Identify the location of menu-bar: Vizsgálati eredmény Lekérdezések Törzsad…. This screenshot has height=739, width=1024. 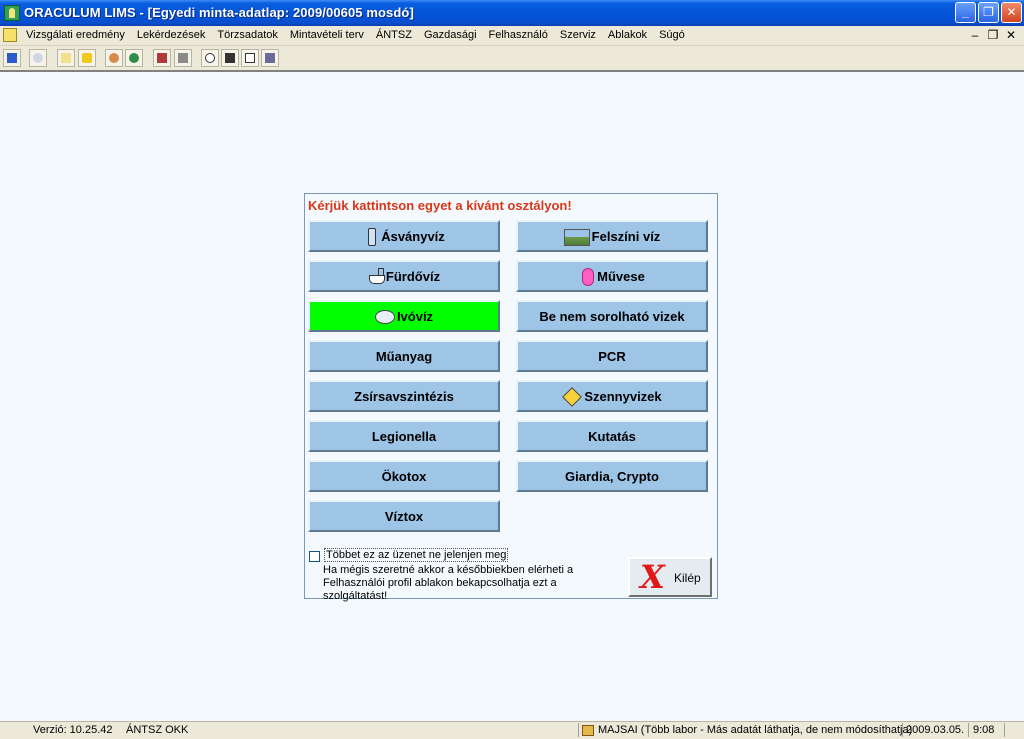
(512, 36).